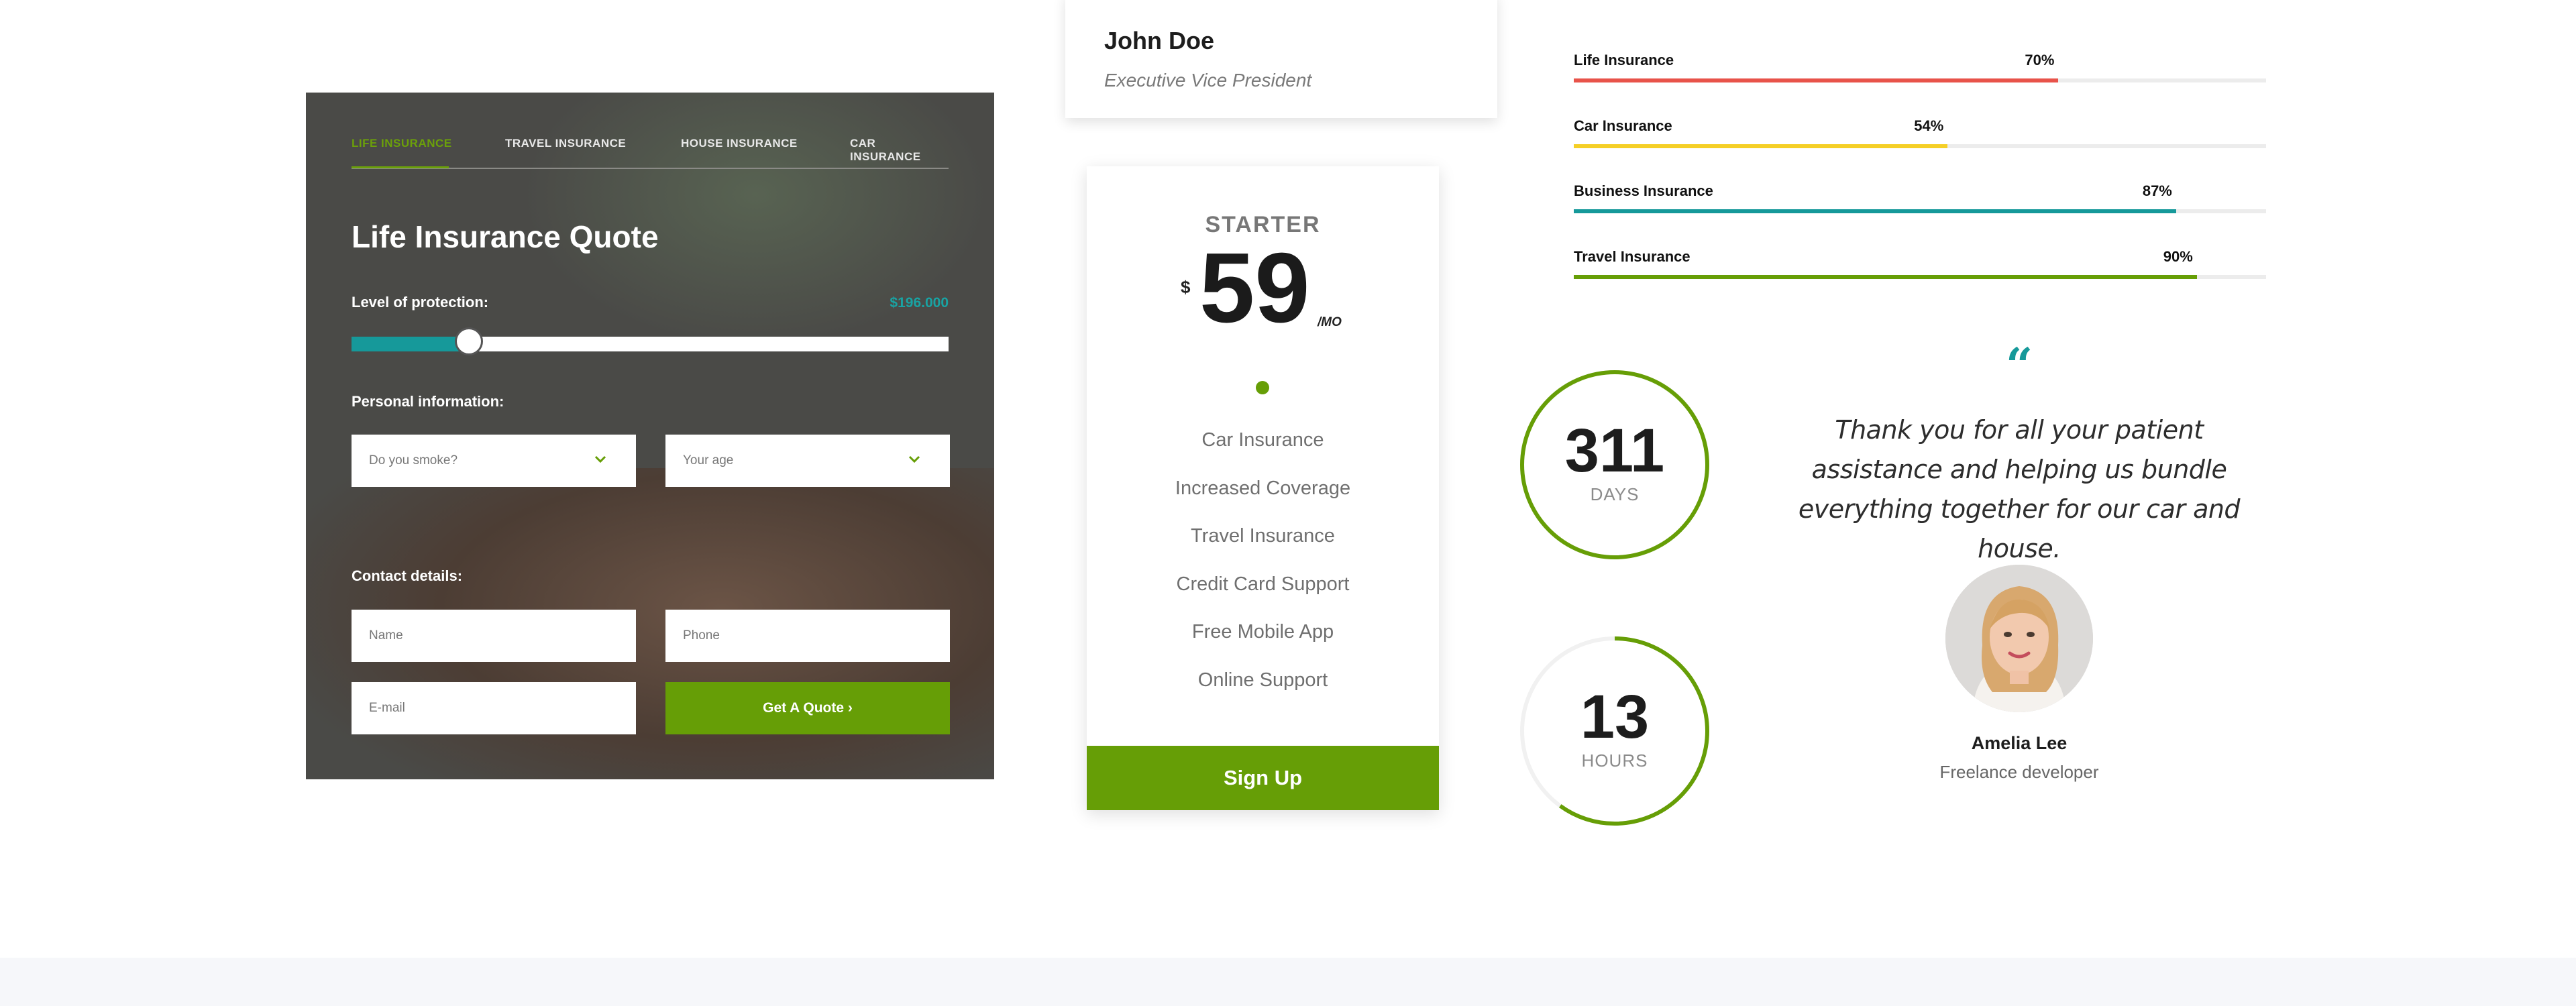 This screenshot has height=1006, width=2576. What do you see at coordinates (2040, 60) in the screenshot?
I see `progress-percent: 70%` at bounding box center [2040, 60].